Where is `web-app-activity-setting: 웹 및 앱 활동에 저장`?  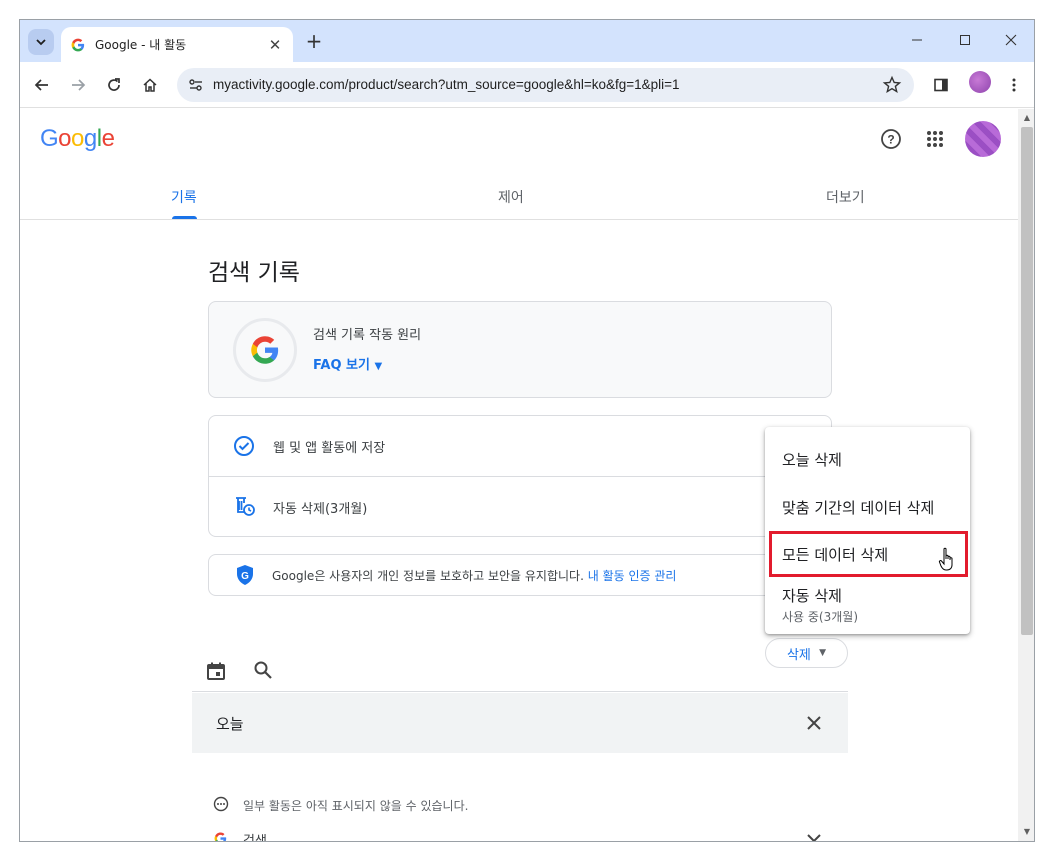 web-app-activity-setting: 웹 및 앱 활동에 저장 is located at coordinates (329, 446).